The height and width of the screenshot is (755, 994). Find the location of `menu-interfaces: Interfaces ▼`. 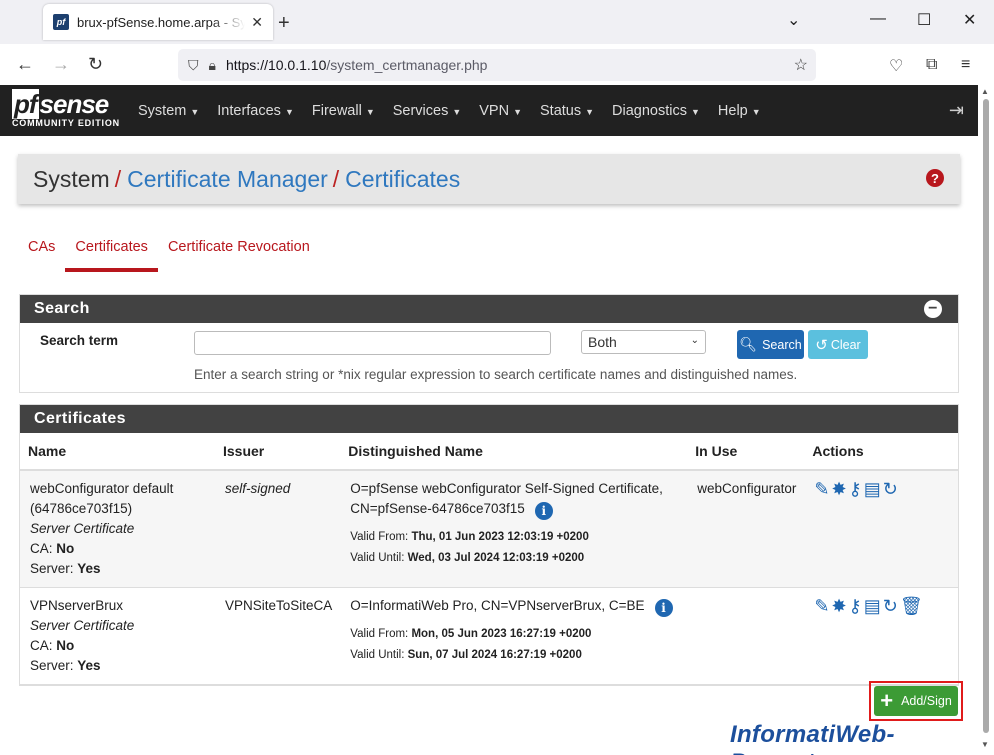

menu-interfaces: Interfaces ▼ is located at coordinates (255, 111).